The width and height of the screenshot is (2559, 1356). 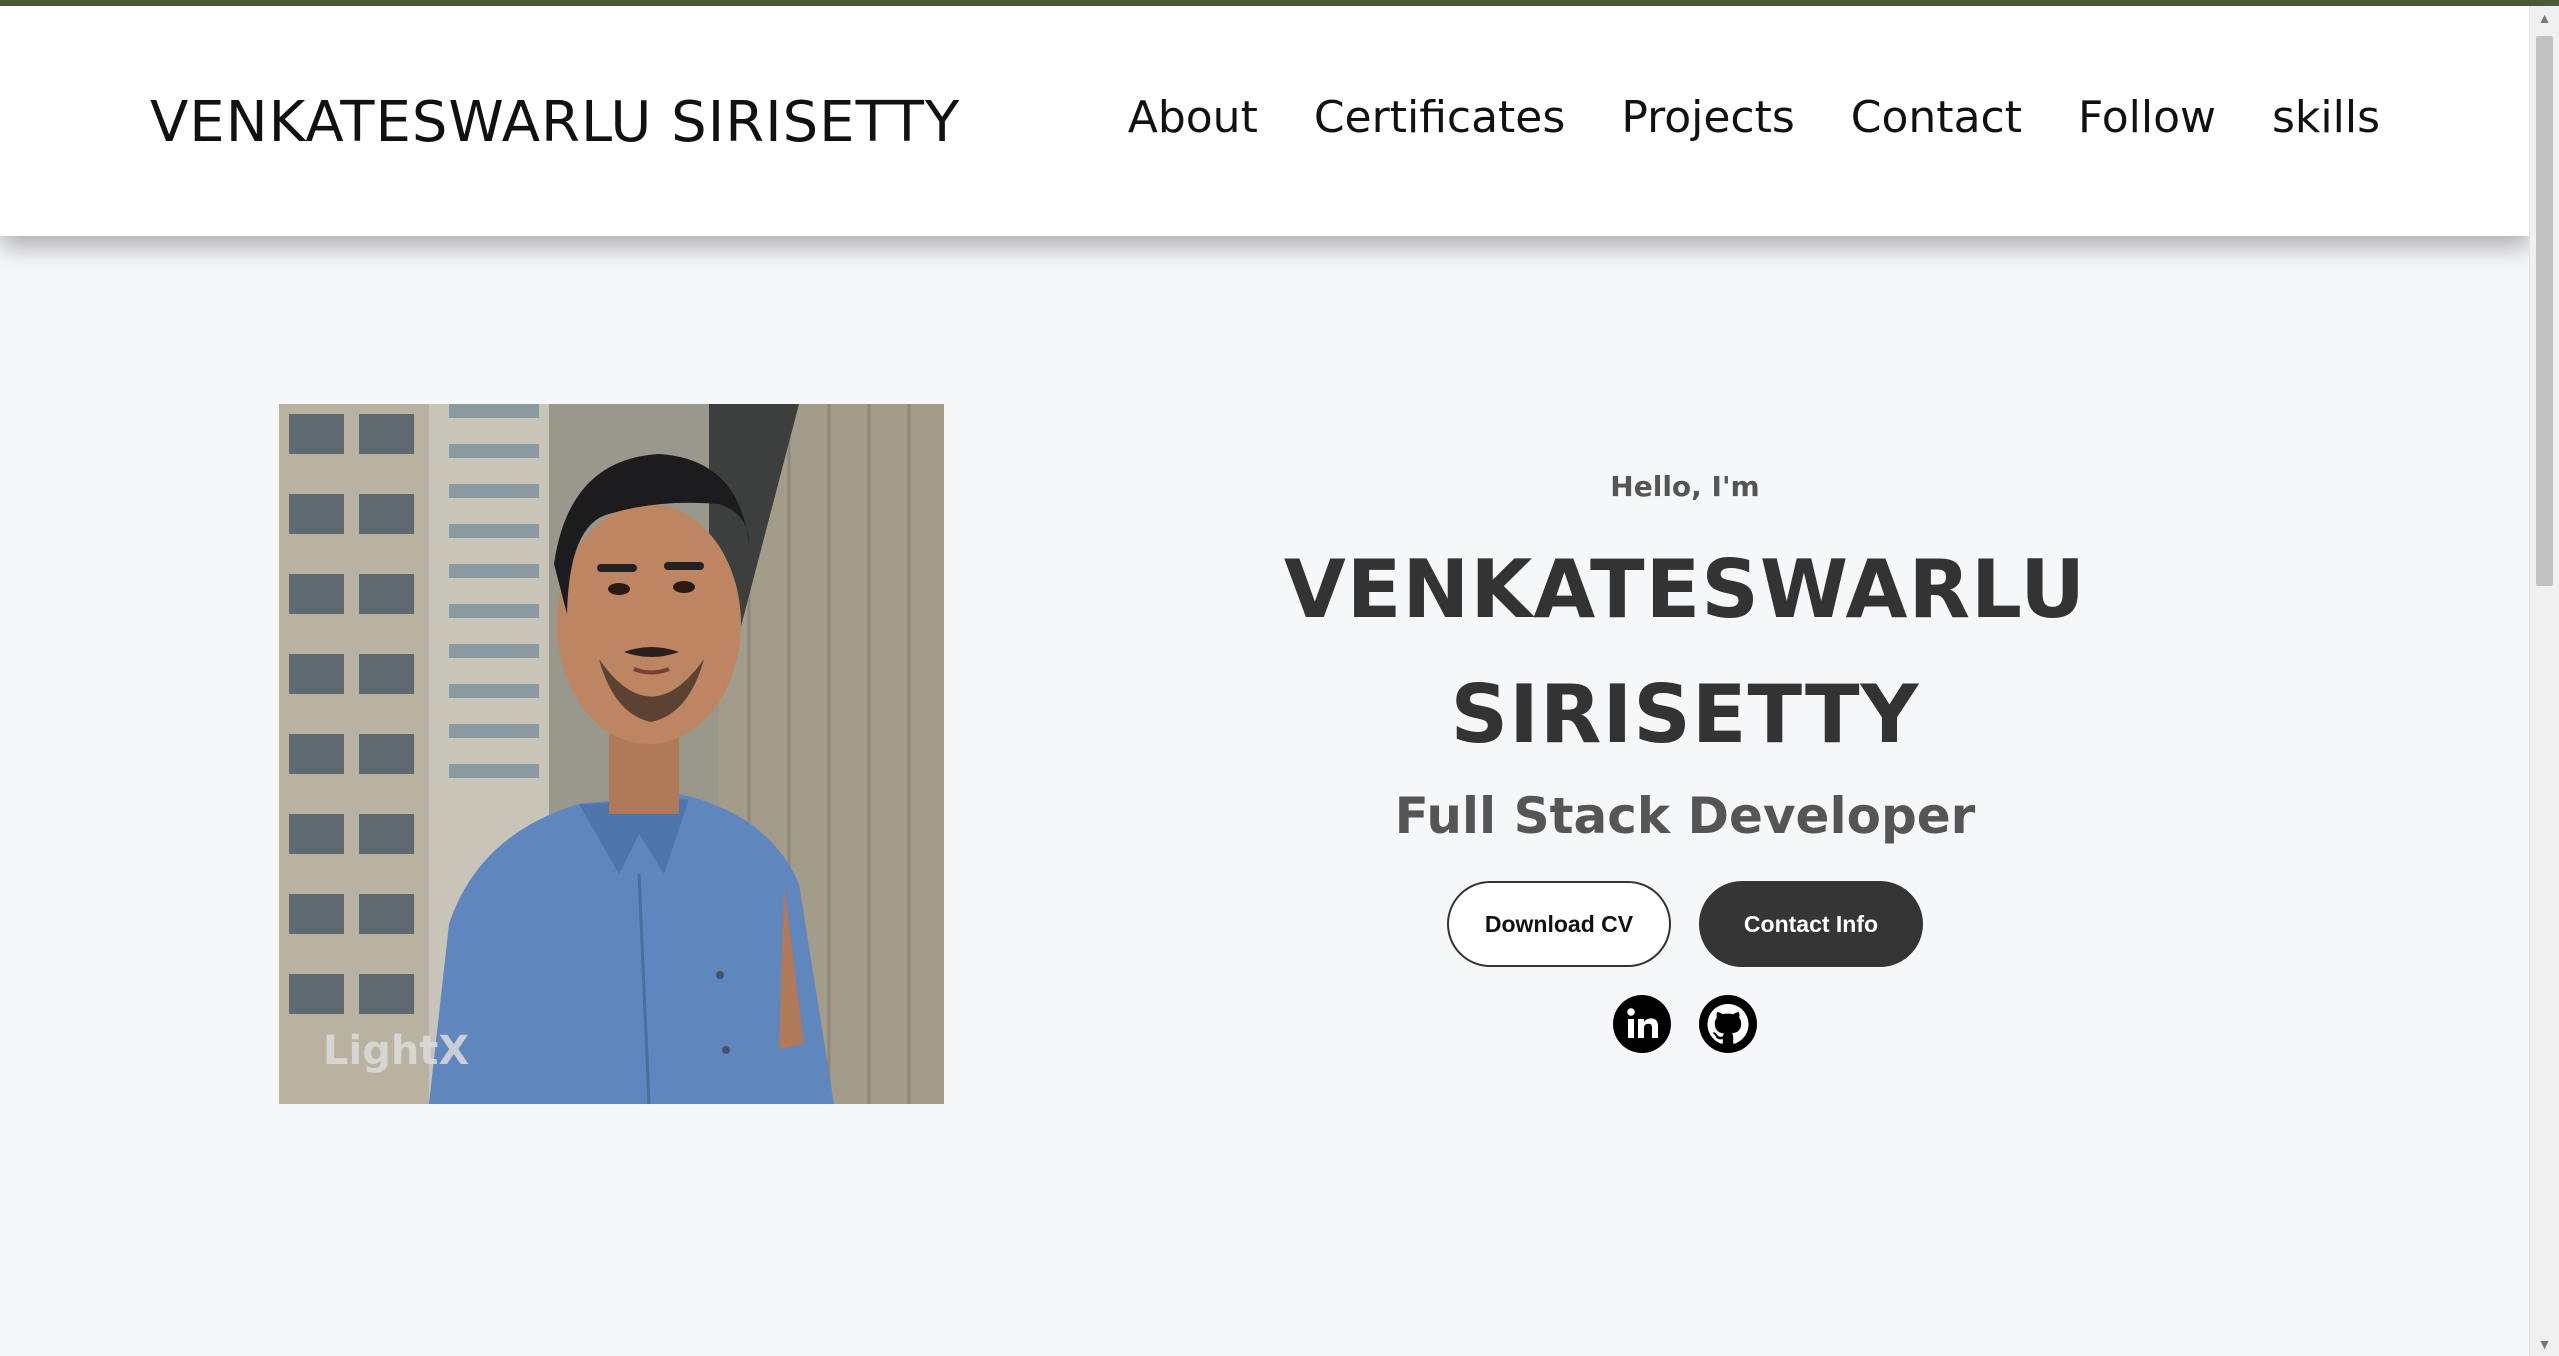 What do you see at coordinates (2326, 117) in the screenshot?
I see `nav-link-skills: skills` at bounding box center [2326, 117].